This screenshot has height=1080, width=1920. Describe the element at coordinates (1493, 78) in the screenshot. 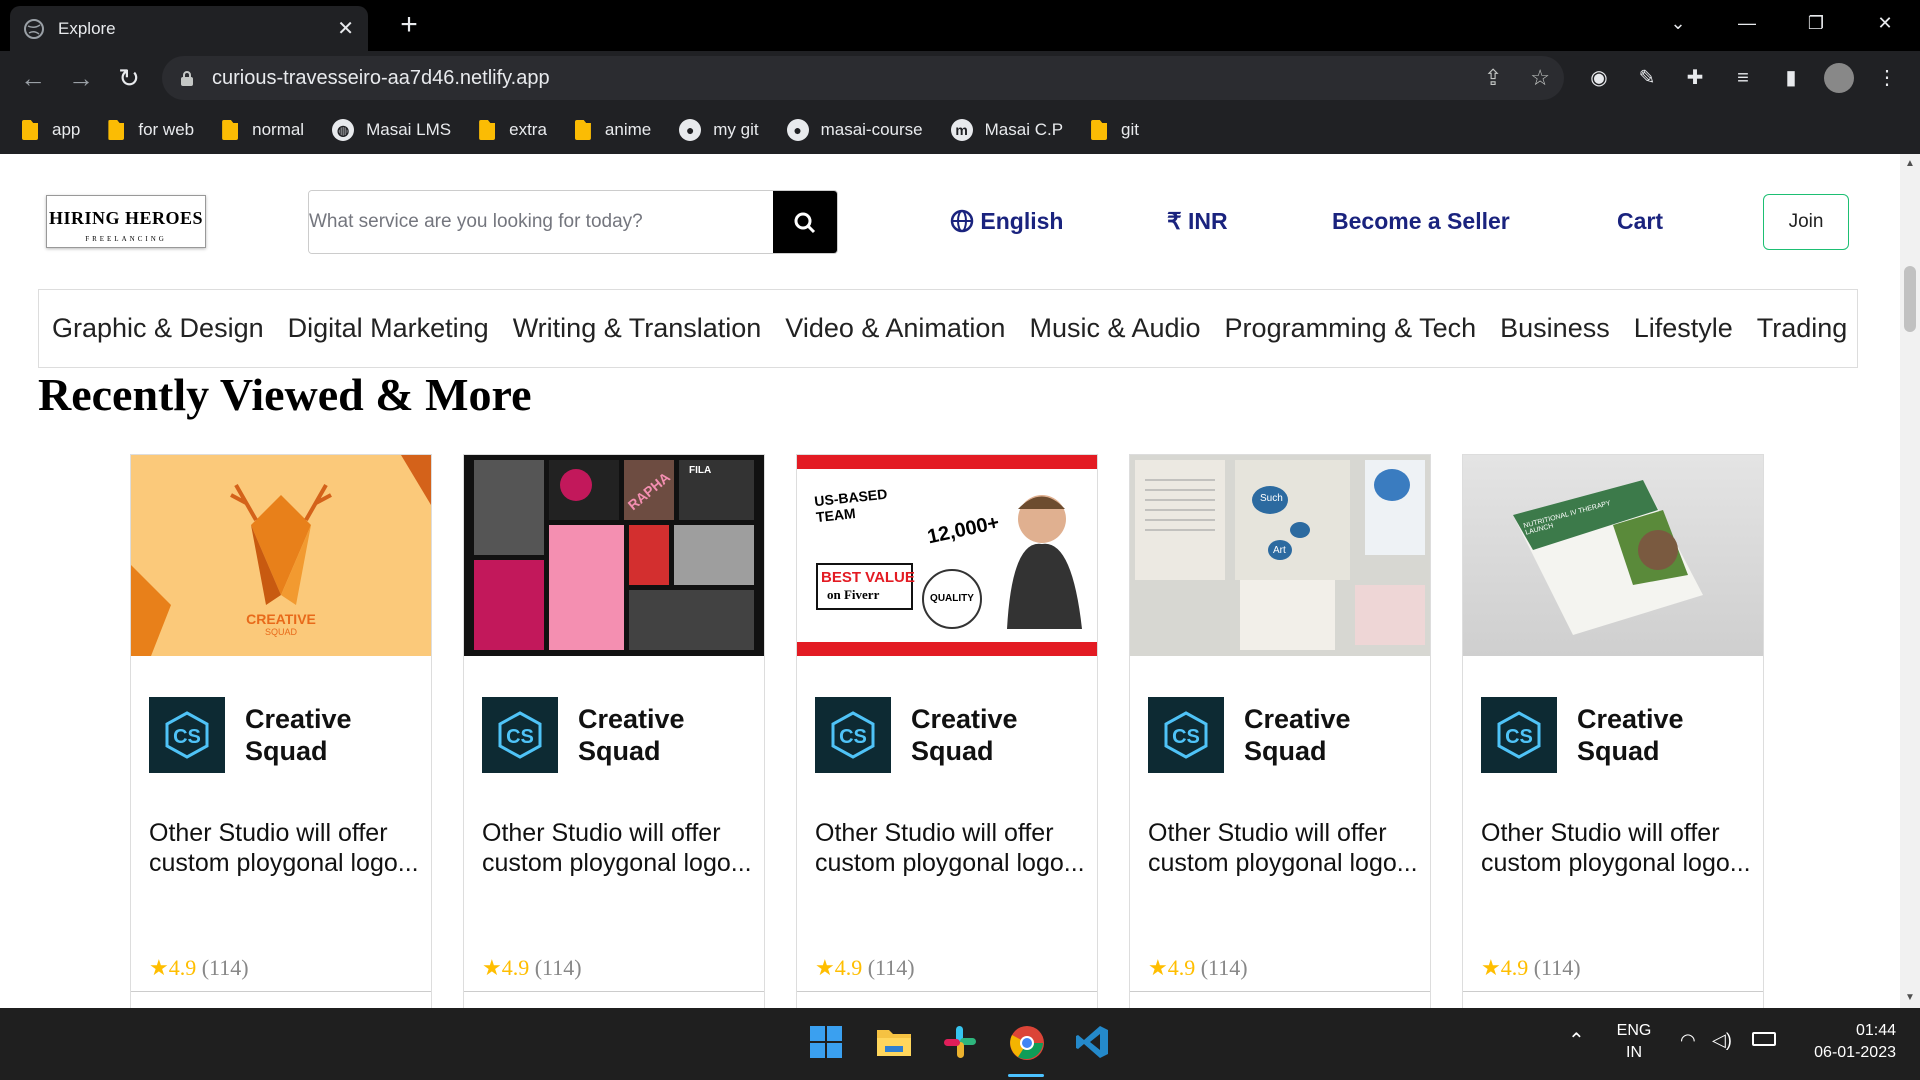

I see `share-icon: ⇪` at that location.